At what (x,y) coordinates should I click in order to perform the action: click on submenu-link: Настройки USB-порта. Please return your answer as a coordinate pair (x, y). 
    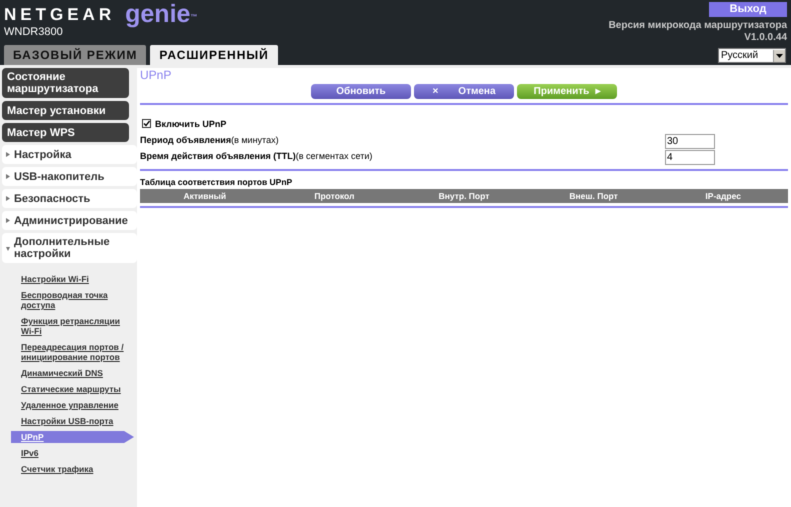
    Looking at the image, I should click on (65, 421).